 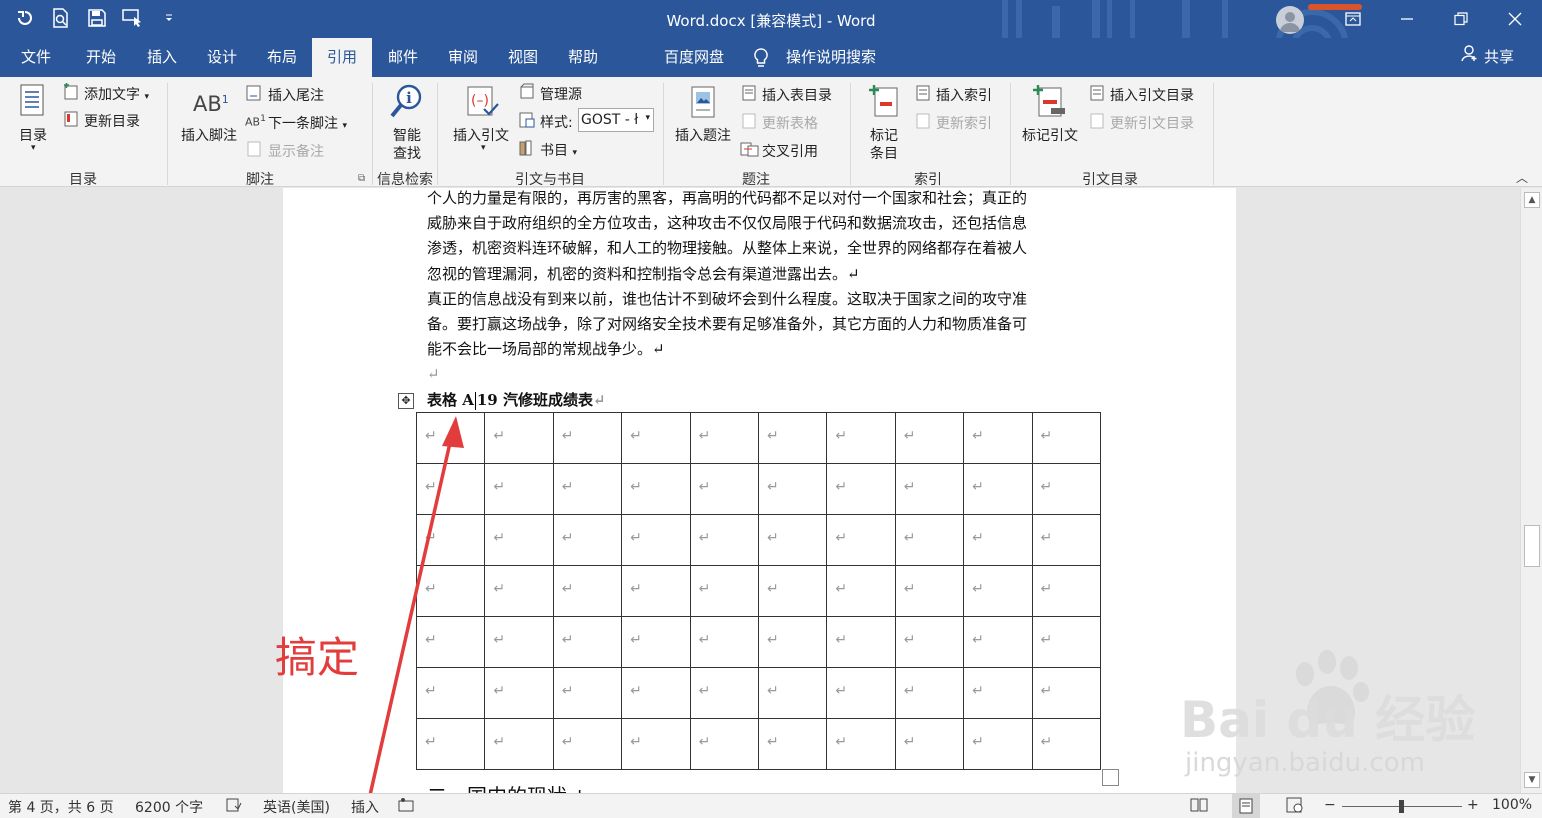 What do you see at coordinates (561, 94) in the screenshot?
I see `manage-sources-button: 管理源` at bounding box center [561, 94].